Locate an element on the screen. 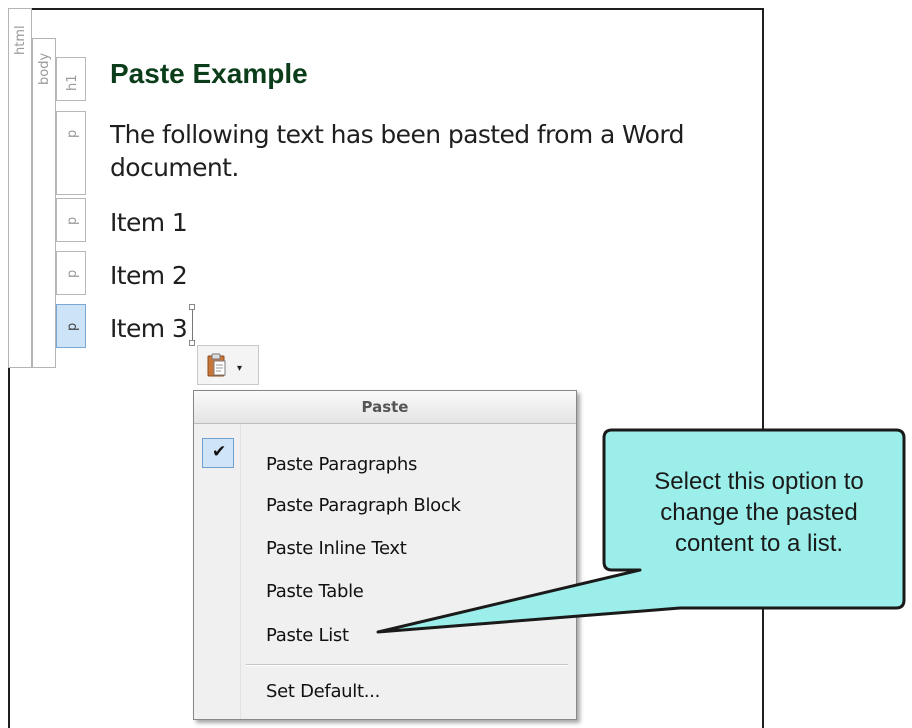 The image size is (912, 728). checked-indicator: ✔ is located at coordinates (218, 453).